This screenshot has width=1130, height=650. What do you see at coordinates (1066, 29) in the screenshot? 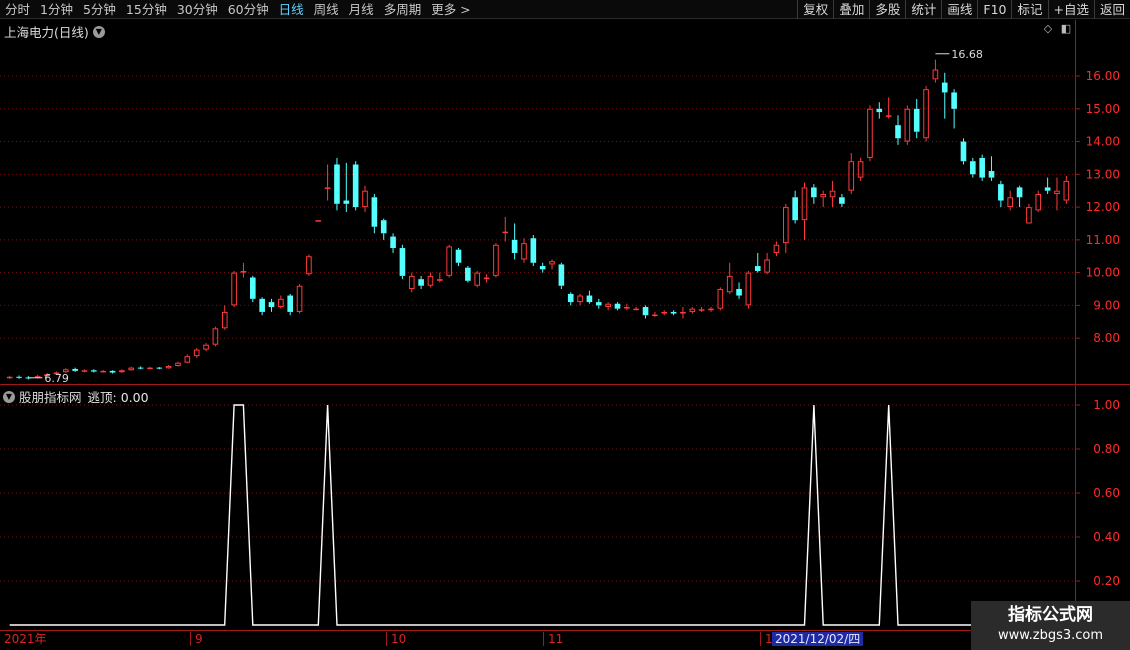
I see `panel-toggle-icon: ◧` at bounding box center [1066, 29].